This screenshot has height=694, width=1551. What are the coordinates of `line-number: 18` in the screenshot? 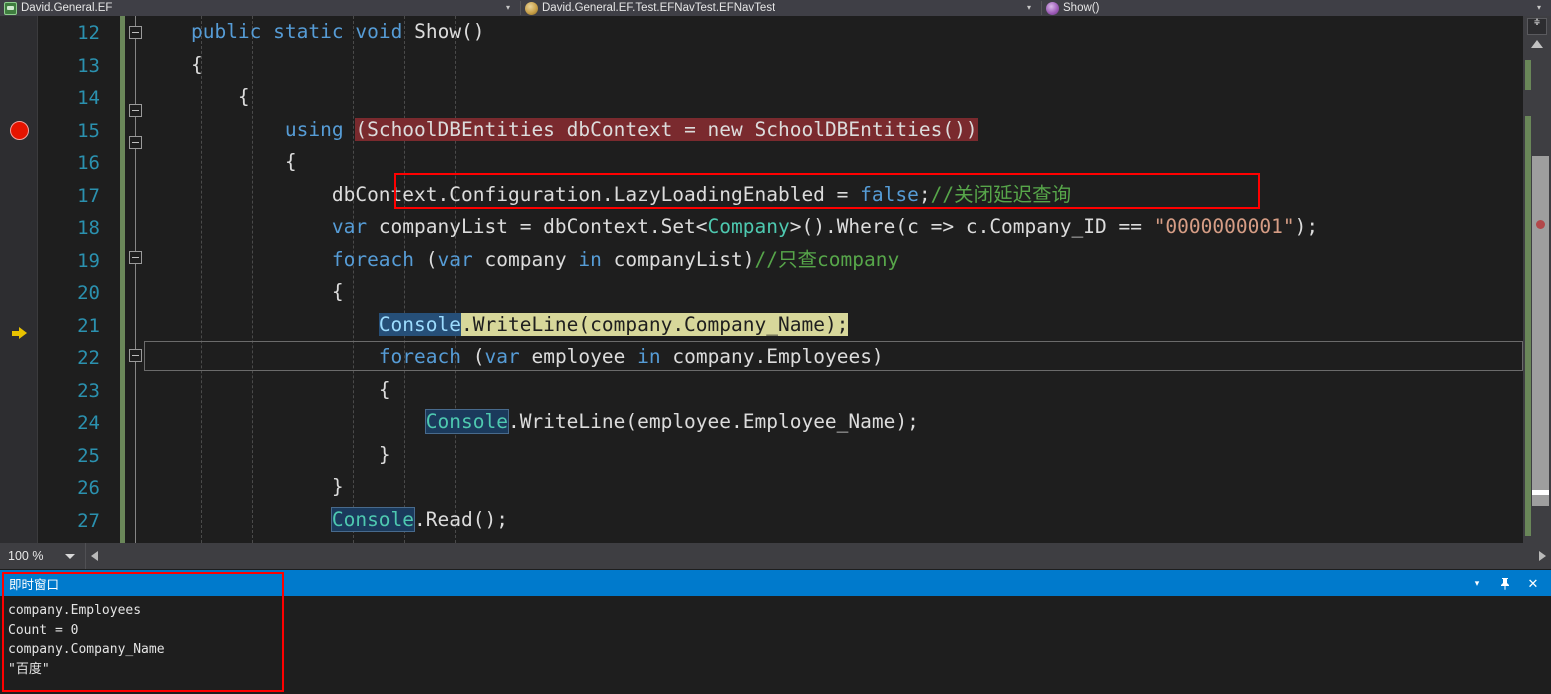 It's located at (88, 228).